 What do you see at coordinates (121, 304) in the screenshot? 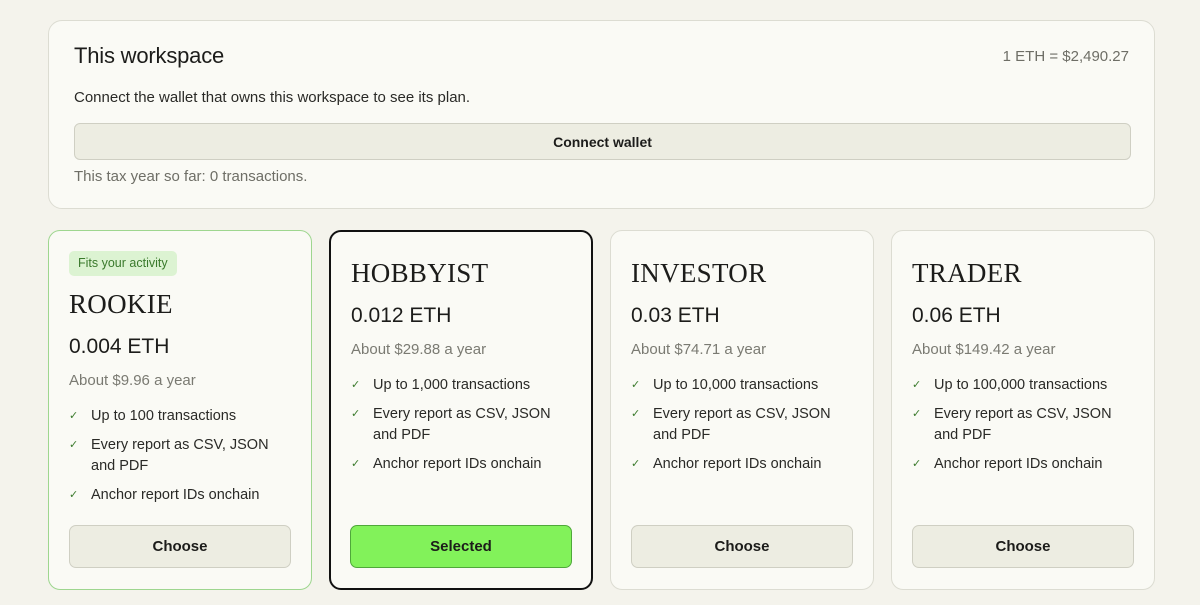
I see `plan-name: ROOKIE` at bounding box center [121, 304].